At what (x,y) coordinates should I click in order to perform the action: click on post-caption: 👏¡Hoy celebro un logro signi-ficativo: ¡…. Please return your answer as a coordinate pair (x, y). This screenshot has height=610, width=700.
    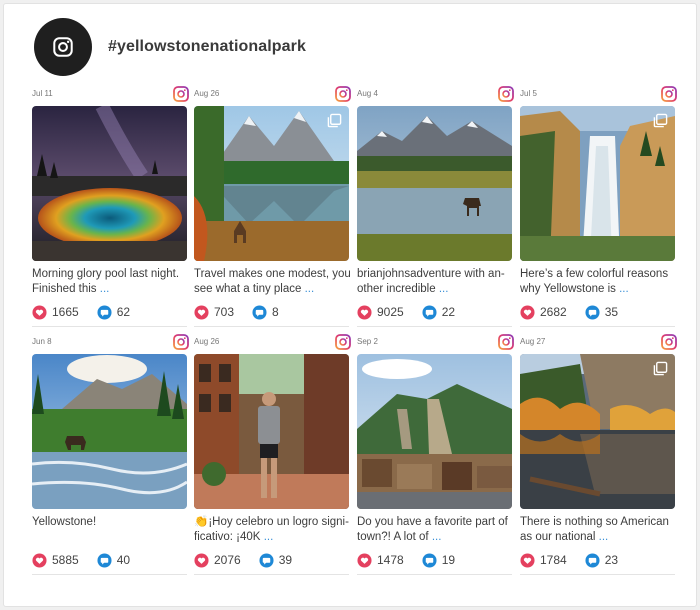
    Looking at the image, I should click on (274, 530).